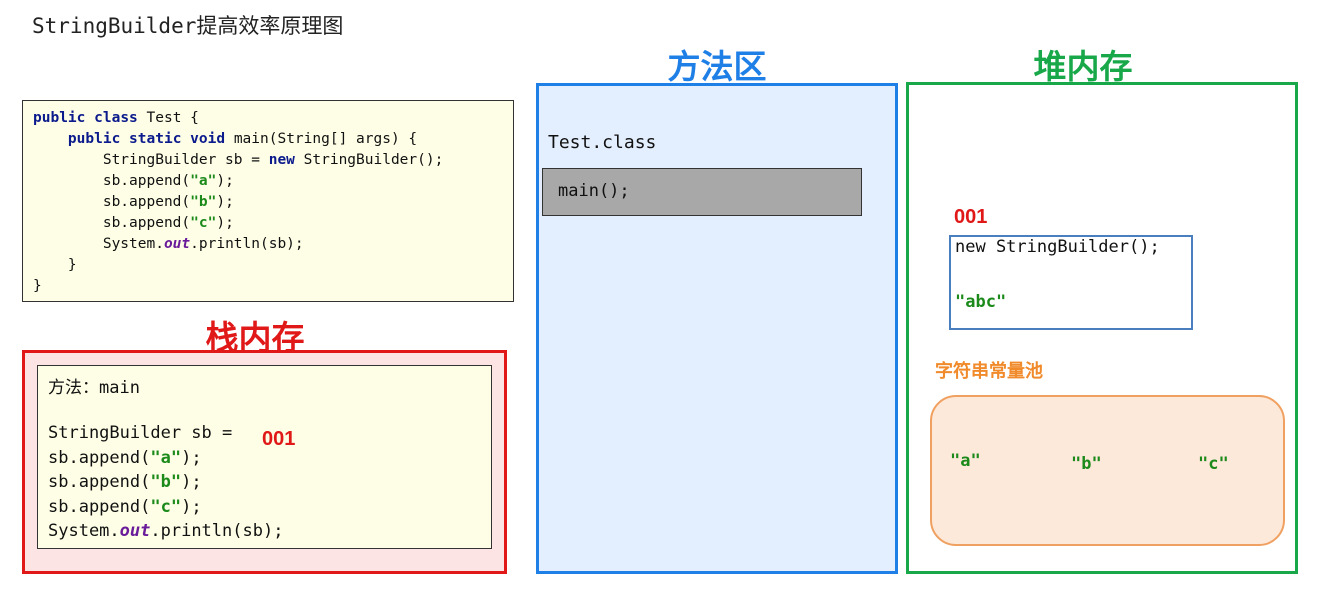 The height and width of the screenshot is (608, 1318). I want to click on stack-string: "b", so click(166, 482).